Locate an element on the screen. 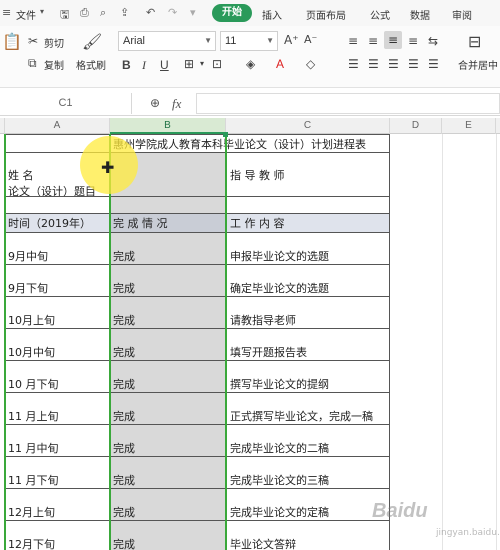 This screenshot has height=550, width=500. justify-icon: ☰ is located at coordinates (413, 64).